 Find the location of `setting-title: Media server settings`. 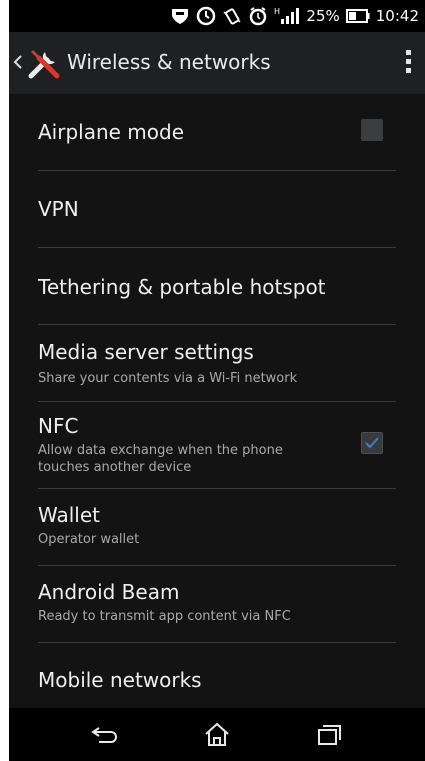

setting-title: Media server settings is located at coordinates (146, 352).